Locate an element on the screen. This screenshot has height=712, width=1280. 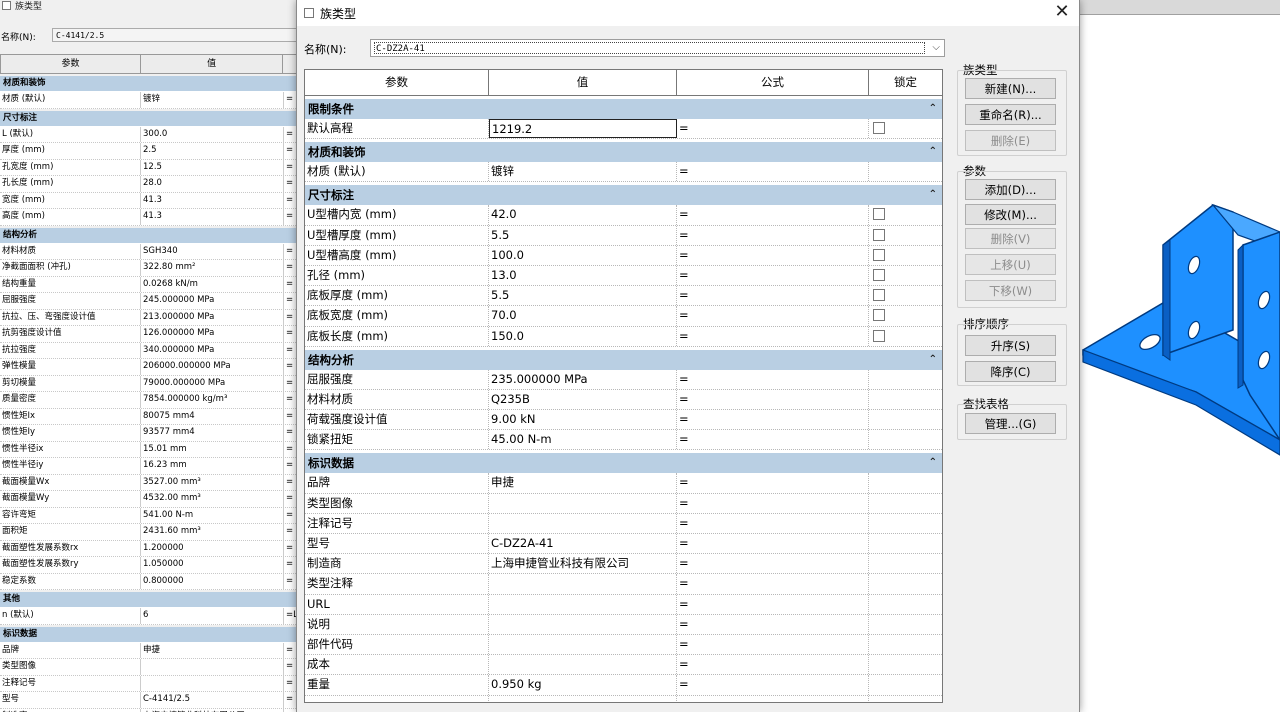
move-down-button: 下移(W) is located at coordinates (1010, 290).